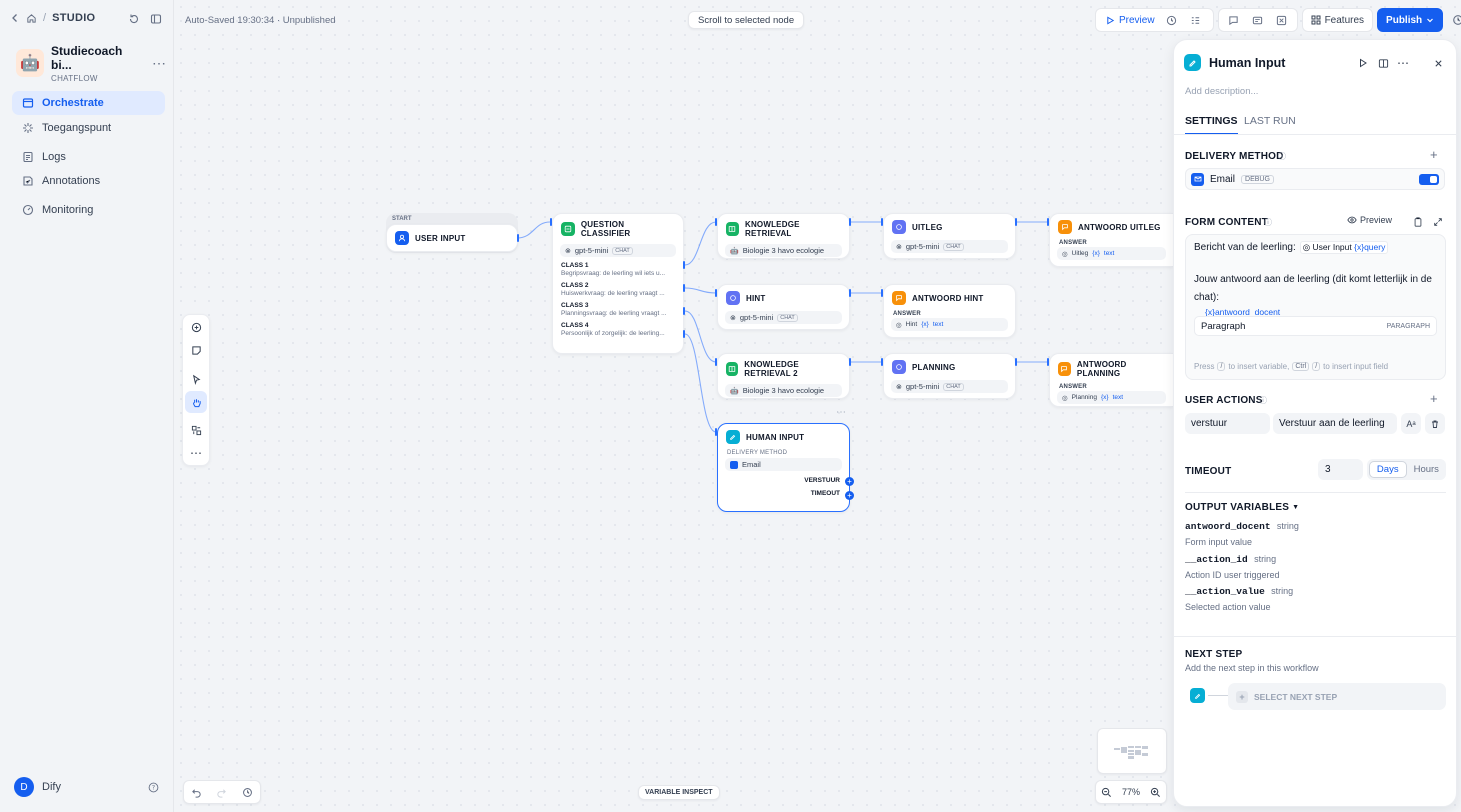 The image size is (1461, 812). What do you see at coordinates (1155, 792) in the screenshot?
I see `zoom-in-icon` at bounding box center [1155, 792].